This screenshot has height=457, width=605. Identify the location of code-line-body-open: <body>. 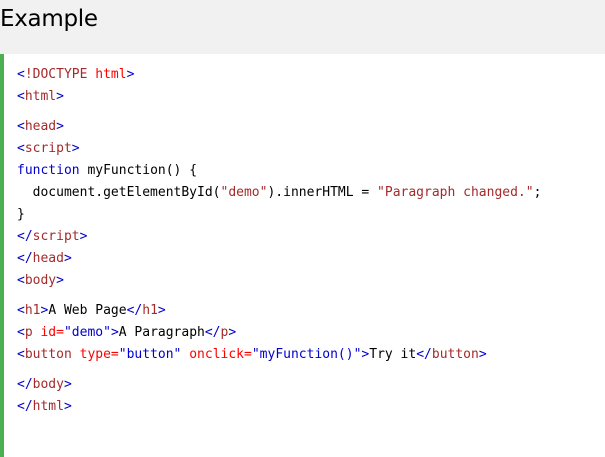
(40, 280).